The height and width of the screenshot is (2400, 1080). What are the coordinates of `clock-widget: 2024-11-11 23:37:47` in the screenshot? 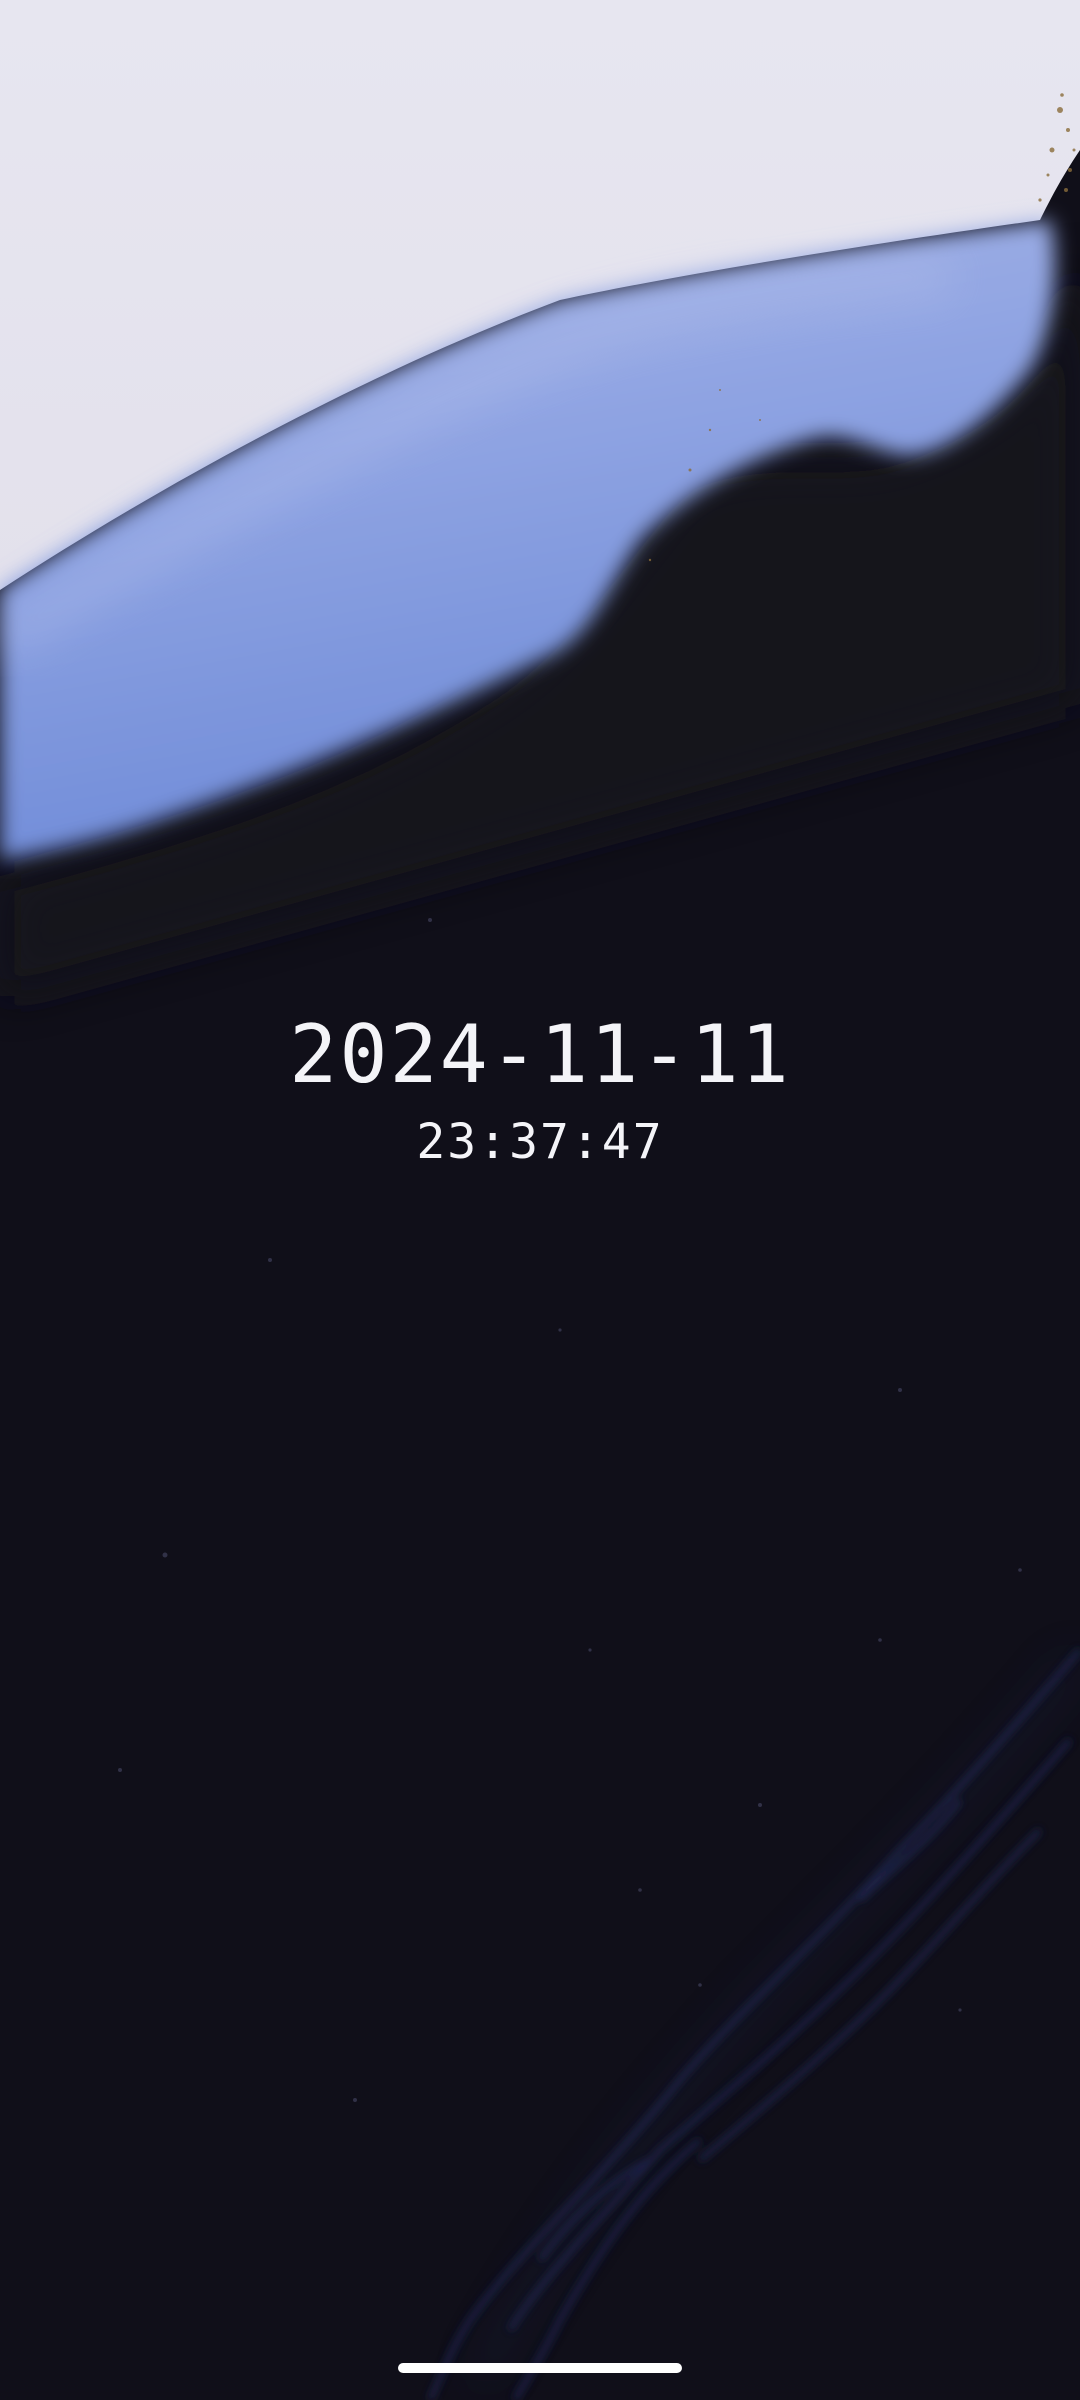 It's located at (540, 1087).